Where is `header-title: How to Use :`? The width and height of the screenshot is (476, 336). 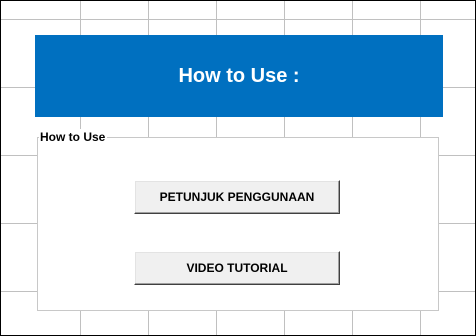 header-title: How to Use : is located at coordinates (239, 75).